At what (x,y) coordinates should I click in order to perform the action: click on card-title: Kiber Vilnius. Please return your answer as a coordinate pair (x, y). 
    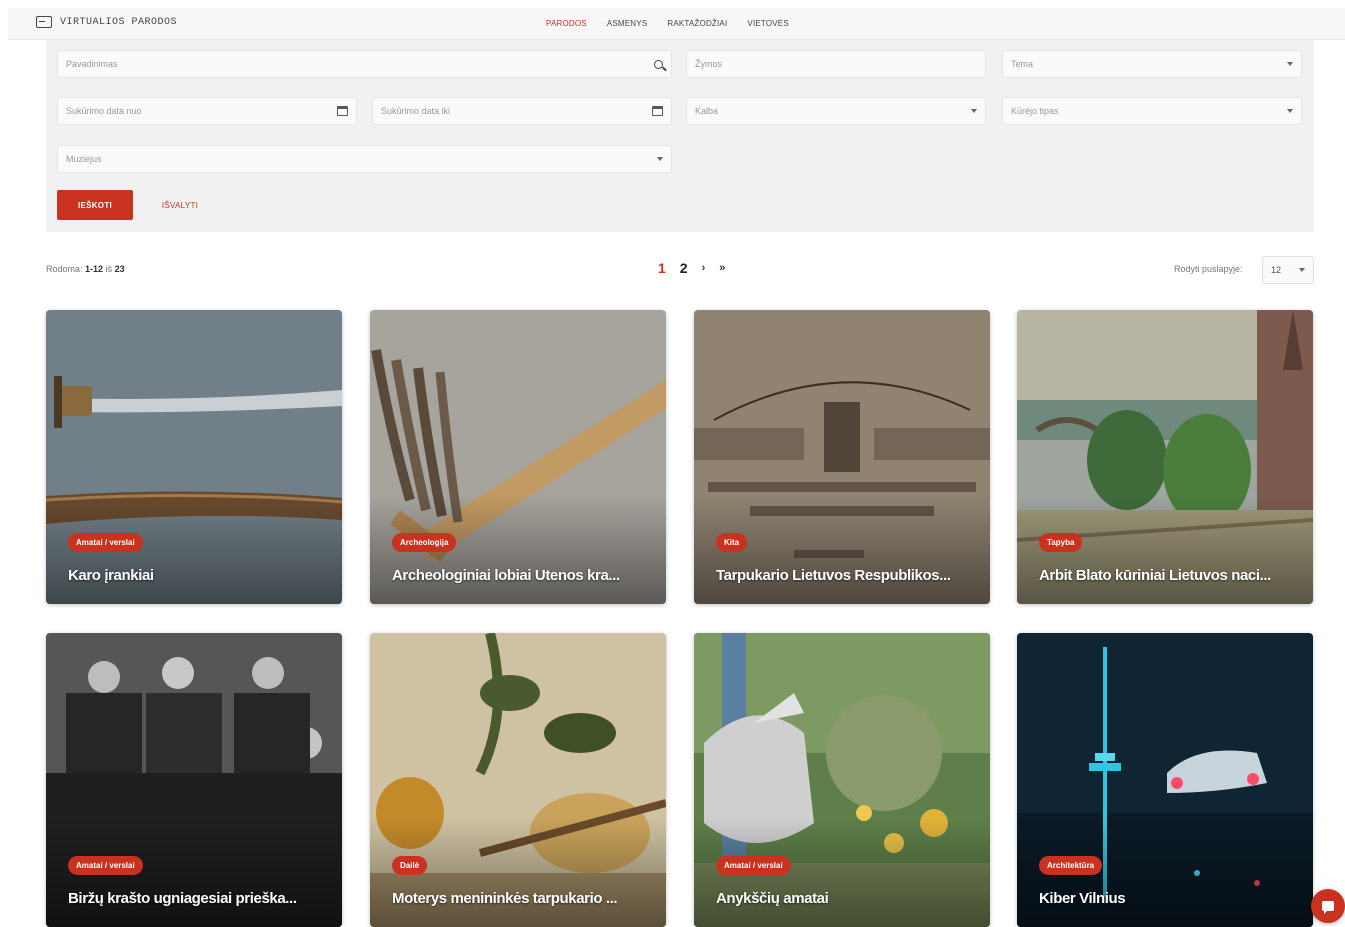
    Looking at the image, I should click on (1082, 898).